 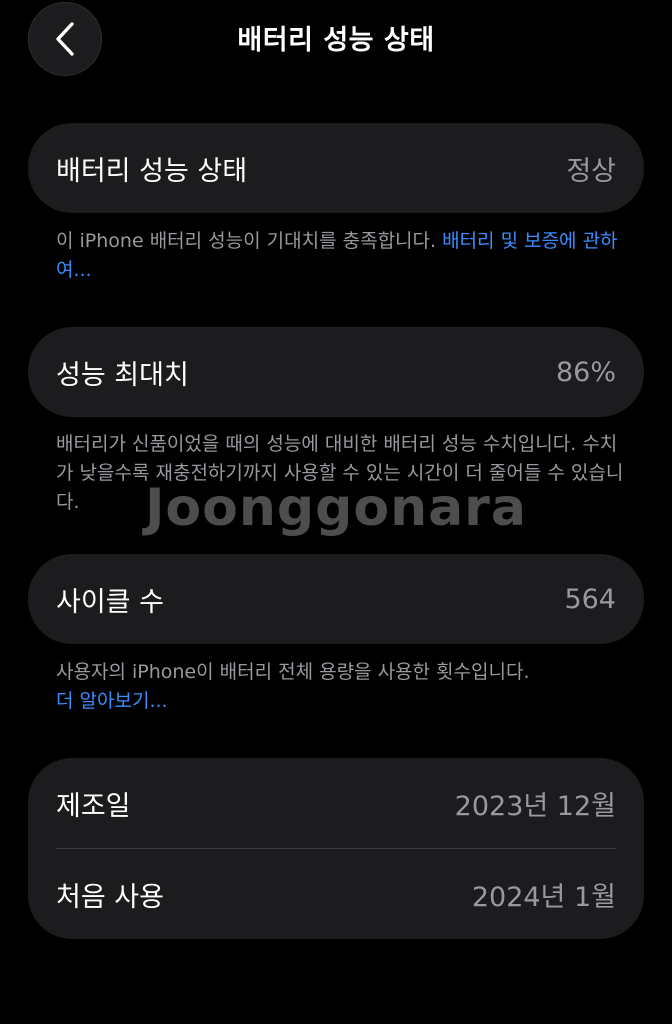 I want to click on max-capacity-row: 성능 최대치 86%, so click(x=336, y=372).